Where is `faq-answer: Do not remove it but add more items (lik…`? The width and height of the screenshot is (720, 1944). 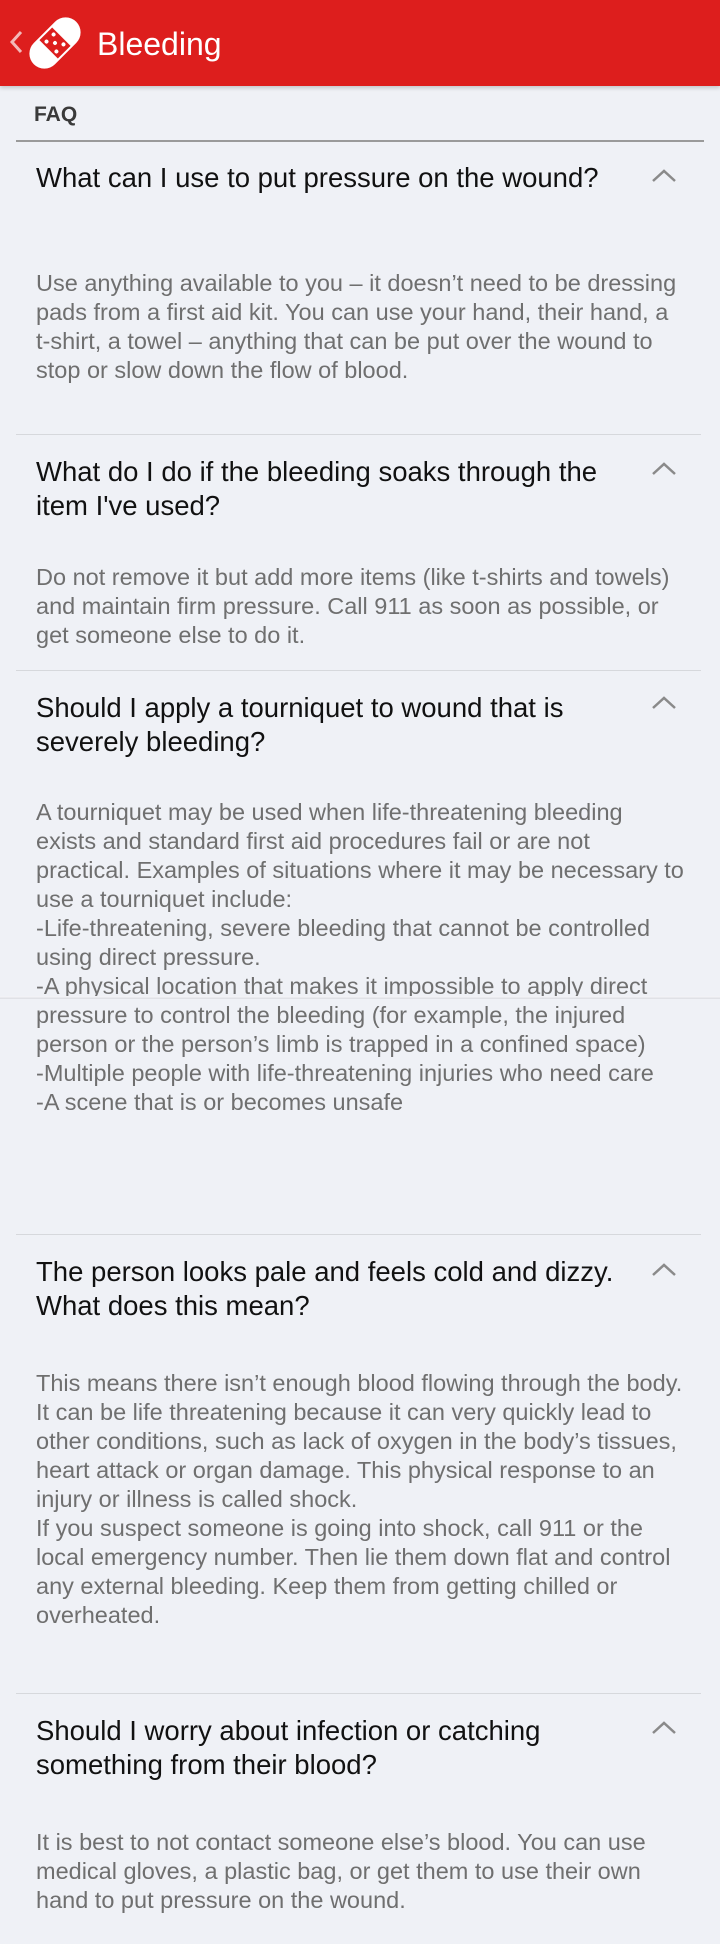
faq-answer: Do not remove it but add more items (lik… is located at coordinates (353, 606).